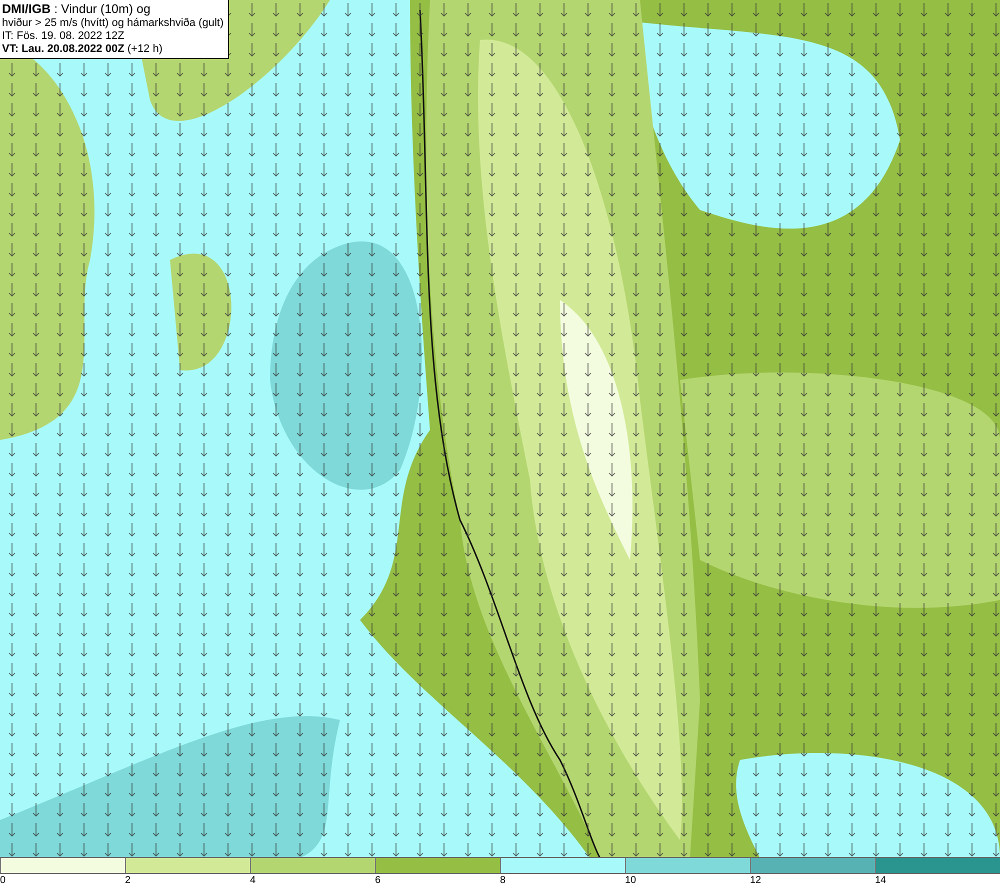 This screenshot has height=887, width=1000. What do you see at coordinates (378, 880) in the screenshot?
I see `legend-tick-label: 6` at bounding box center [378, 880].